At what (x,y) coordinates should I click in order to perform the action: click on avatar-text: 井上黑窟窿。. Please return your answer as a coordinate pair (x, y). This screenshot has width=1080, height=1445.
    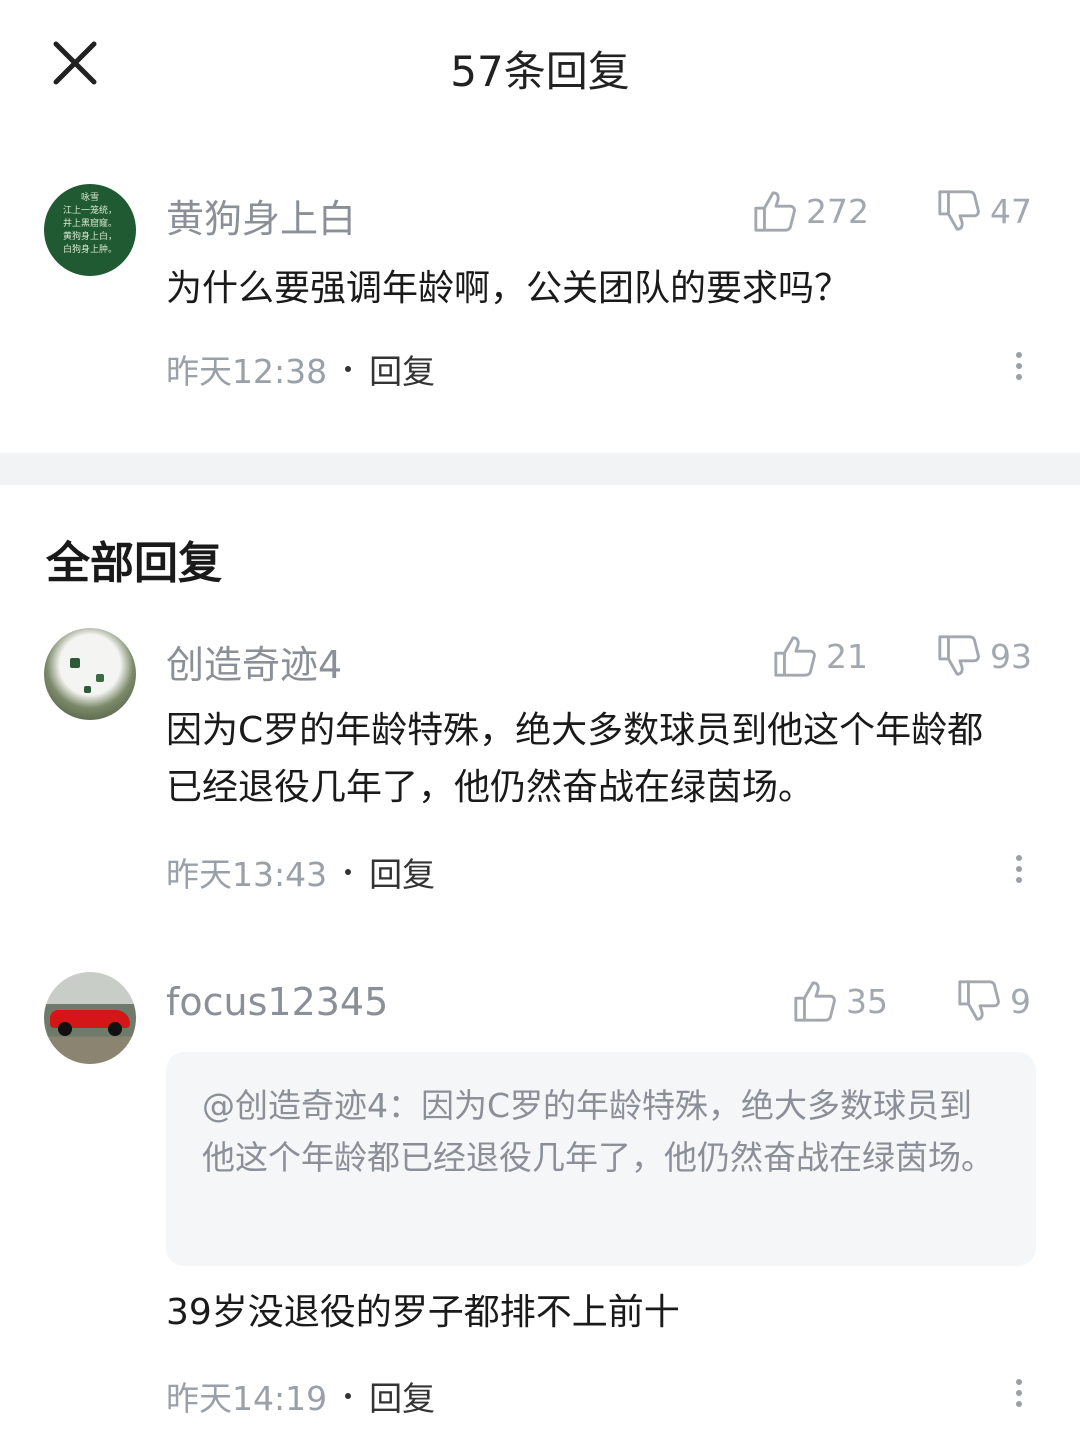
    Looking at the image, I should click on (89, 224).